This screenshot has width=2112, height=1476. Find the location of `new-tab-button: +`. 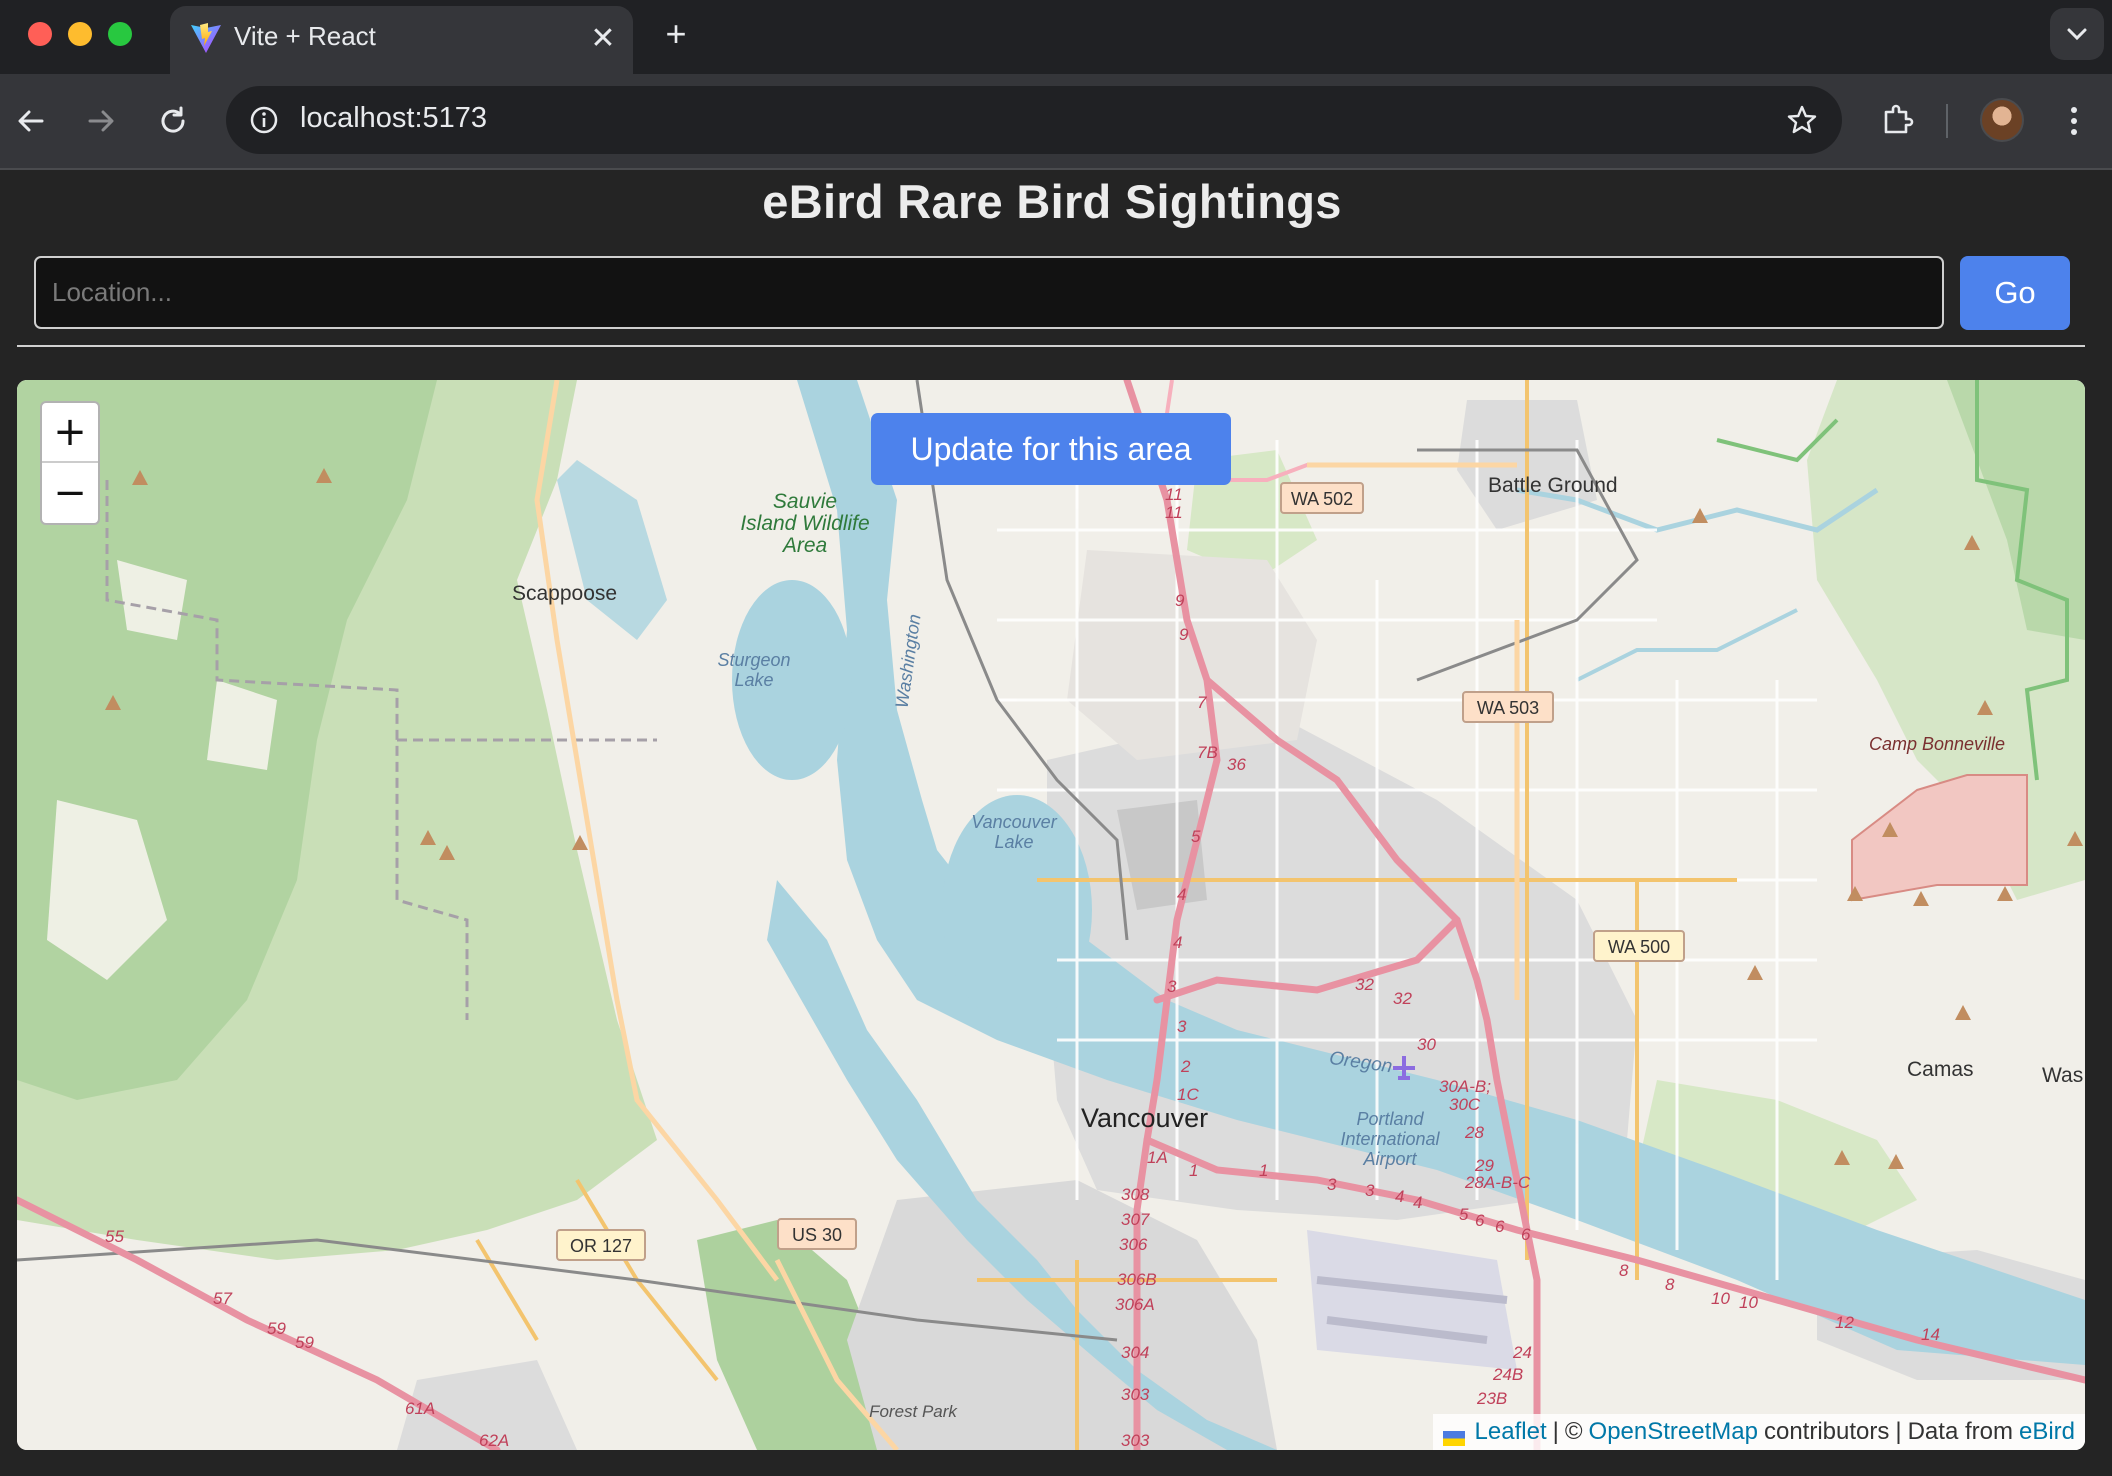

new-tab-button: + is located at coordinates (676, 34).